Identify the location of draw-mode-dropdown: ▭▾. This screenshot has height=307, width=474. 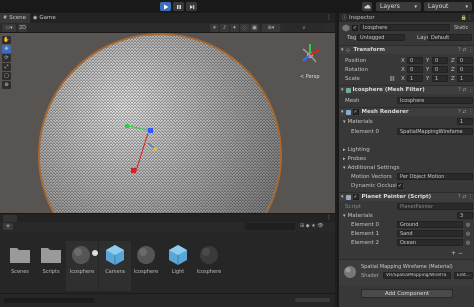
(9, 28).